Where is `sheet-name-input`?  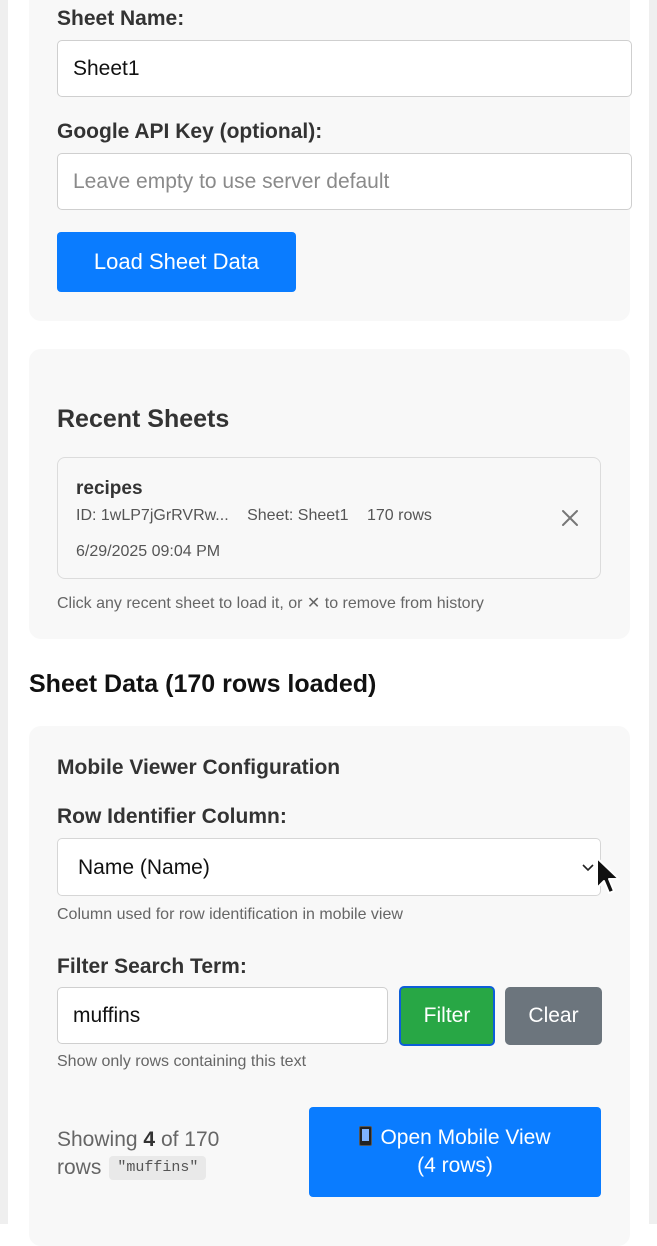
sheet-name-input is located at coordinates (344, 68).